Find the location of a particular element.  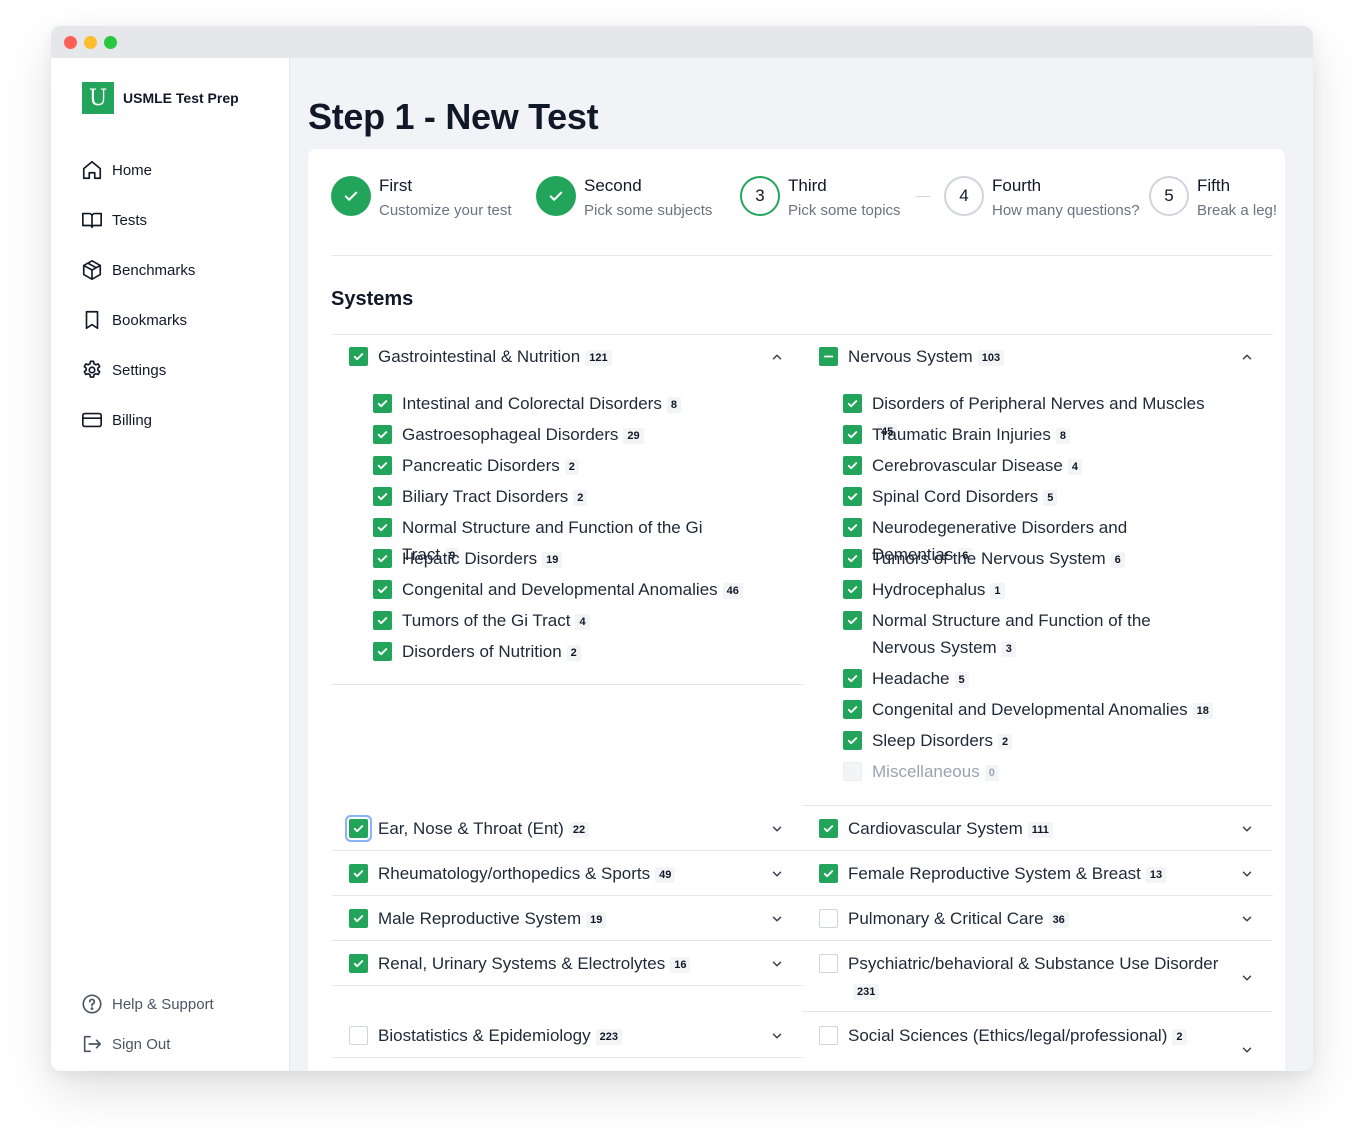

topic-row: Gastroesophageal Disorders 29 is located at coordinates (558, 436).